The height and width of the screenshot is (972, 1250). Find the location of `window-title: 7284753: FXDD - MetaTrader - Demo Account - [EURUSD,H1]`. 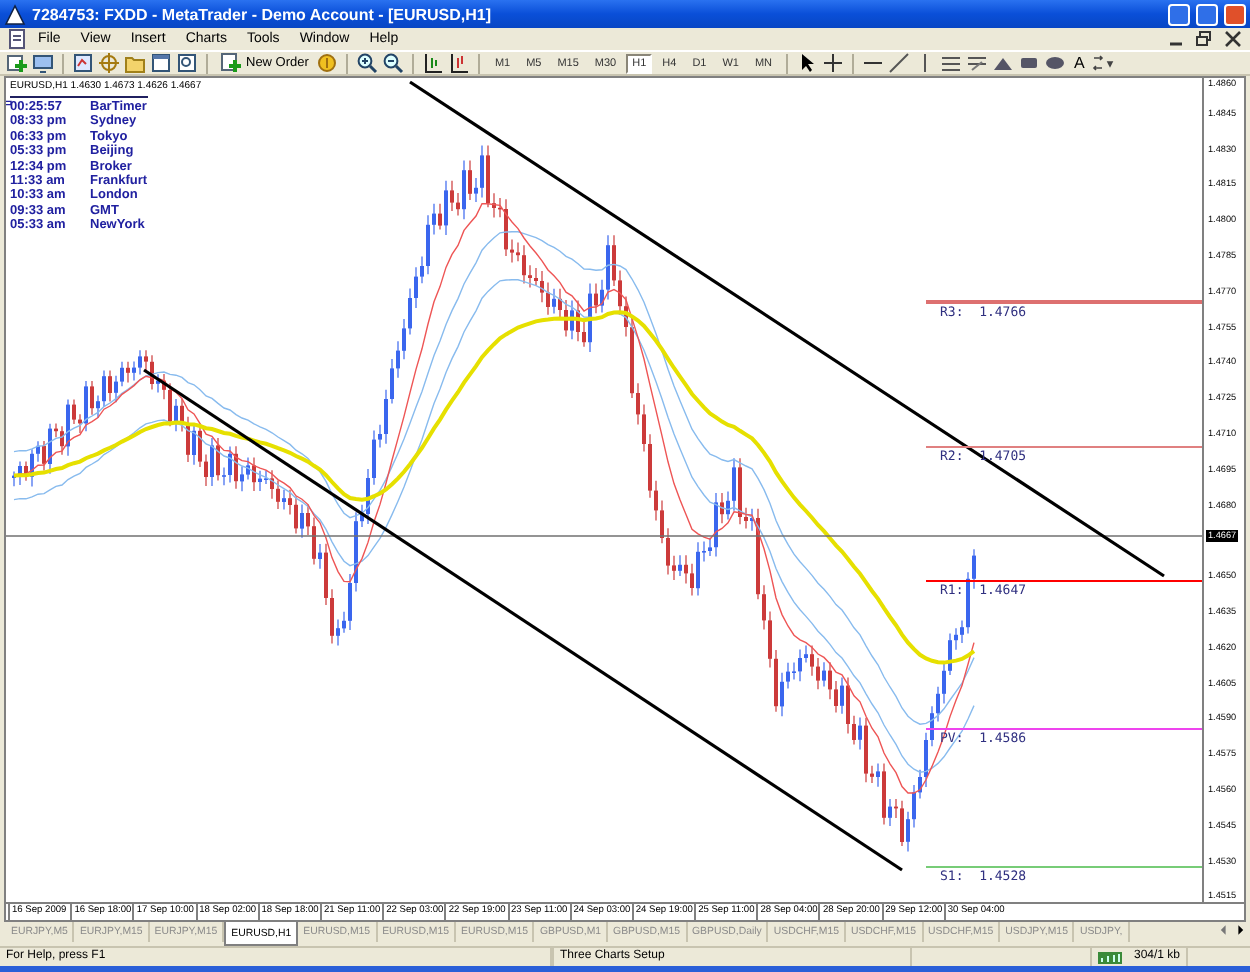

window-title: 7284753: FXDD - MetaTrader - Demo Account - [EURUSD,H1] is located at coordinates (263, 14).